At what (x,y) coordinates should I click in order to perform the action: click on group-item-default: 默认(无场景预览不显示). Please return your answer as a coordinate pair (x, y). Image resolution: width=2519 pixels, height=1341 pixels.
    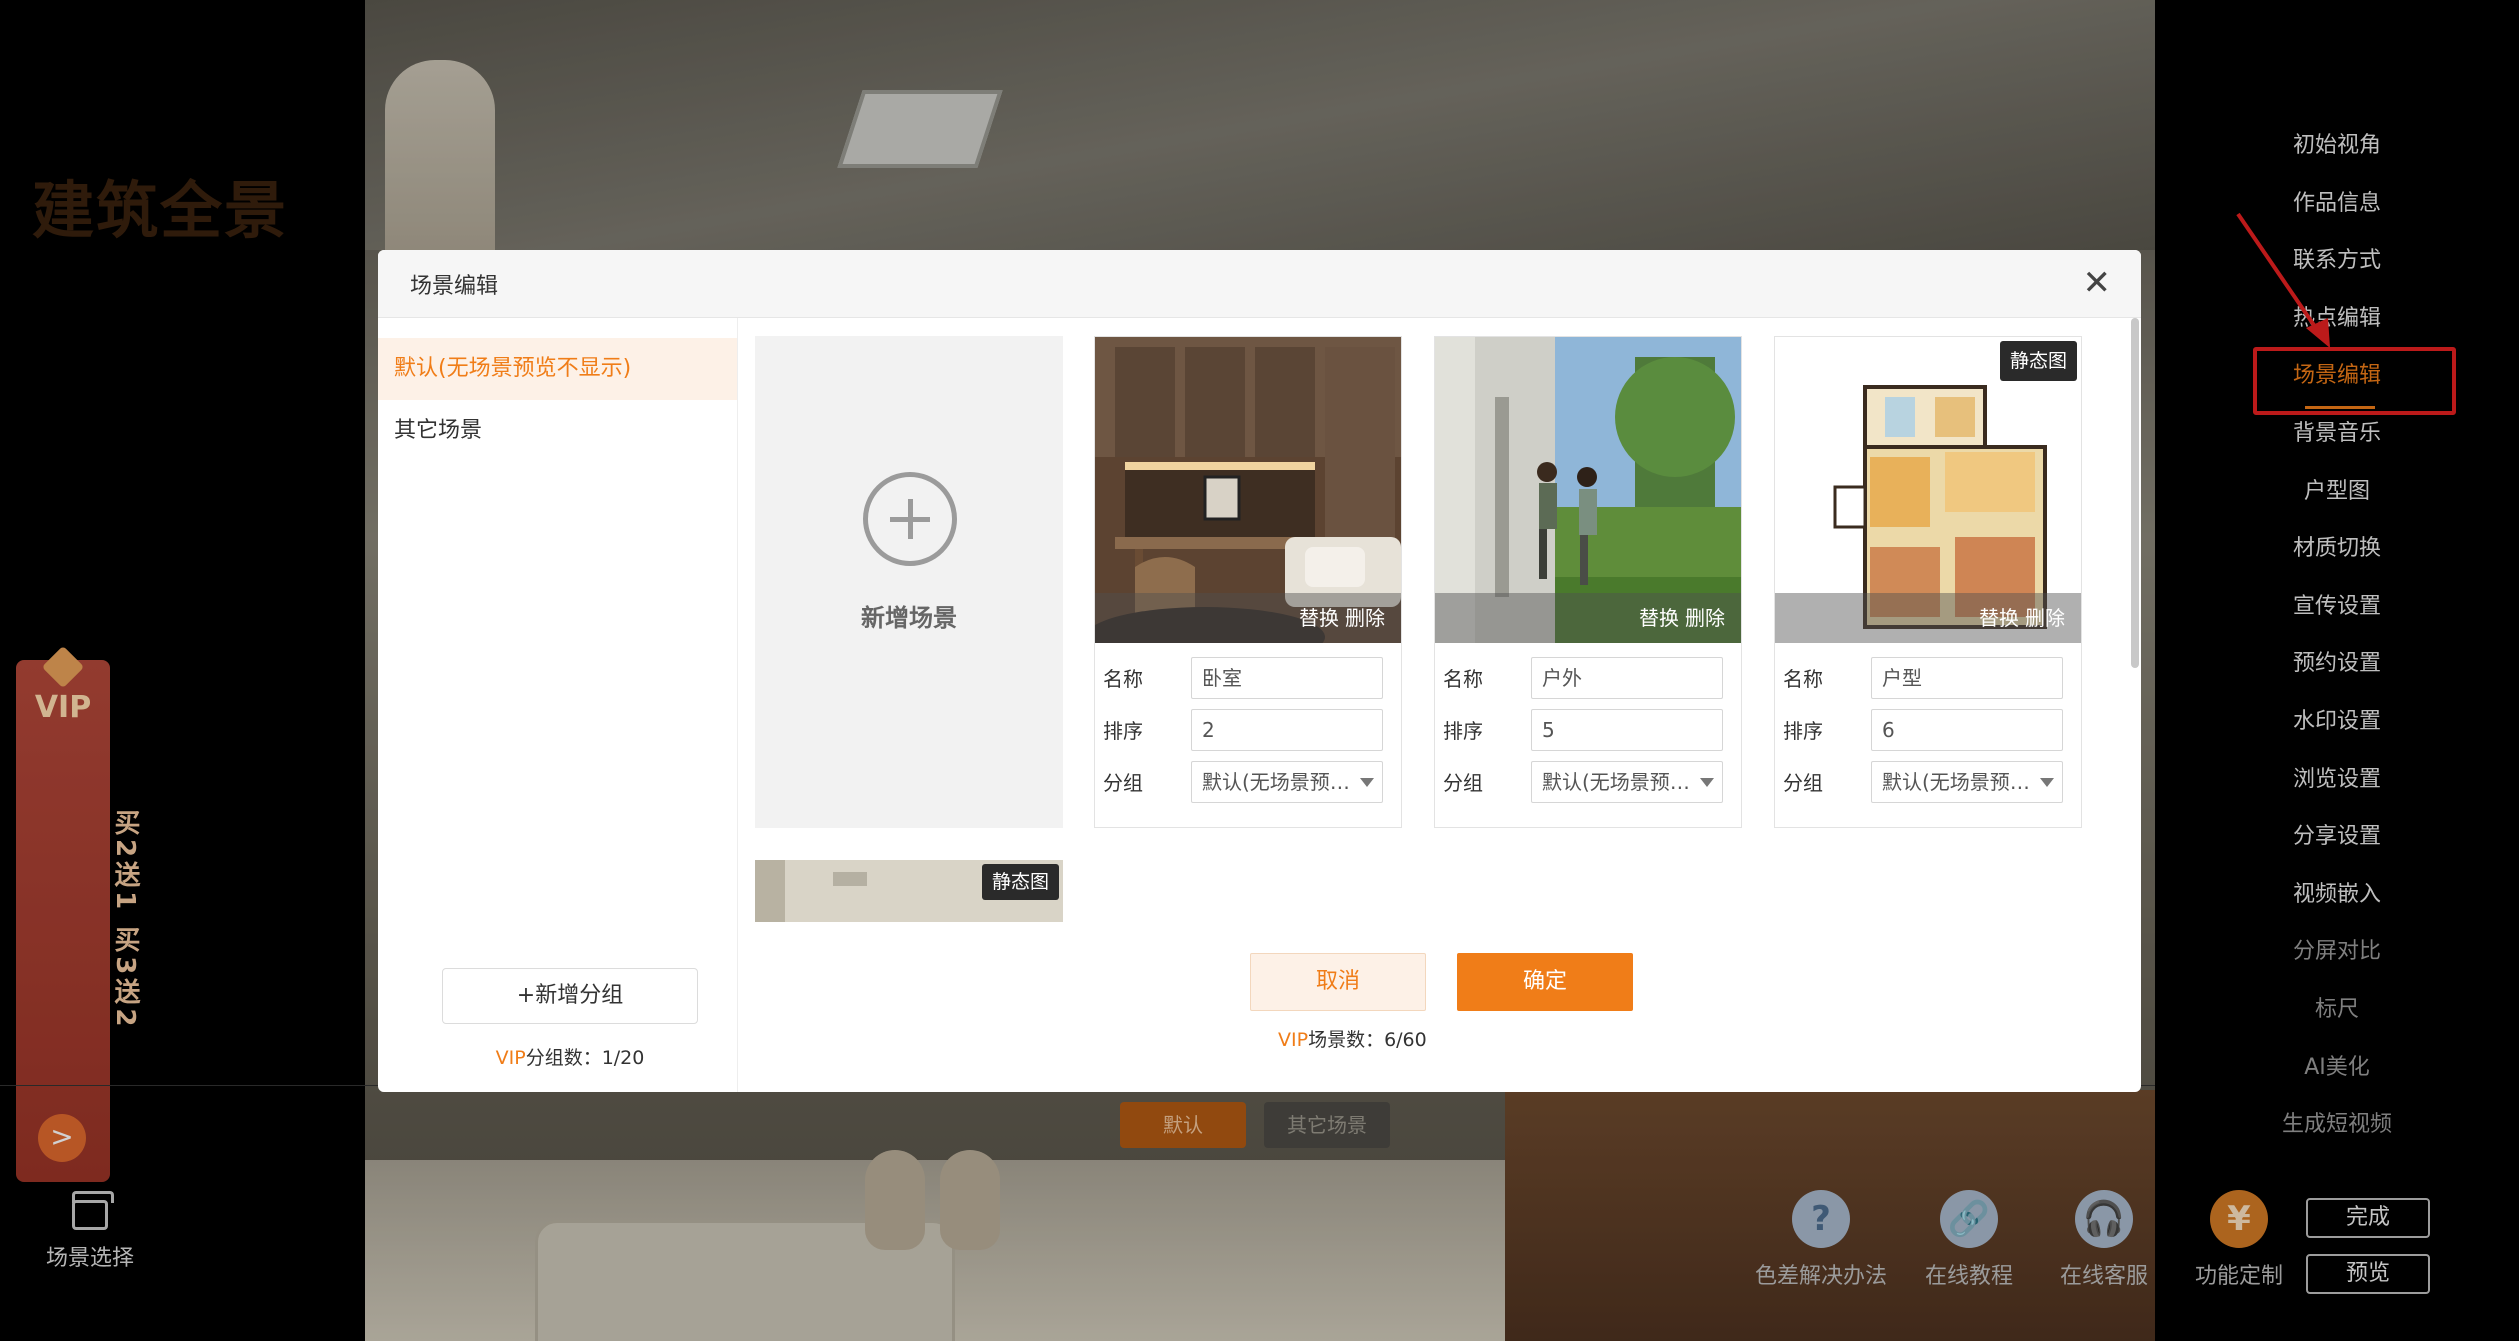
    Looking at the image, I should click on (557, 369).